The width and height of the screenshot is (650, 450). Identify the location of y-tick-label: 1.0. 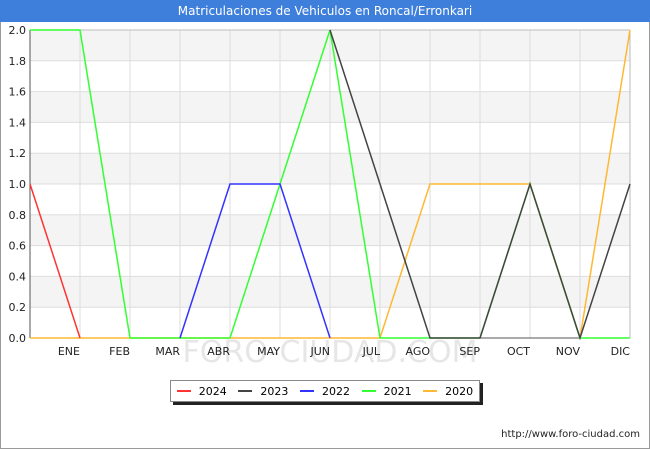
(18, 184).